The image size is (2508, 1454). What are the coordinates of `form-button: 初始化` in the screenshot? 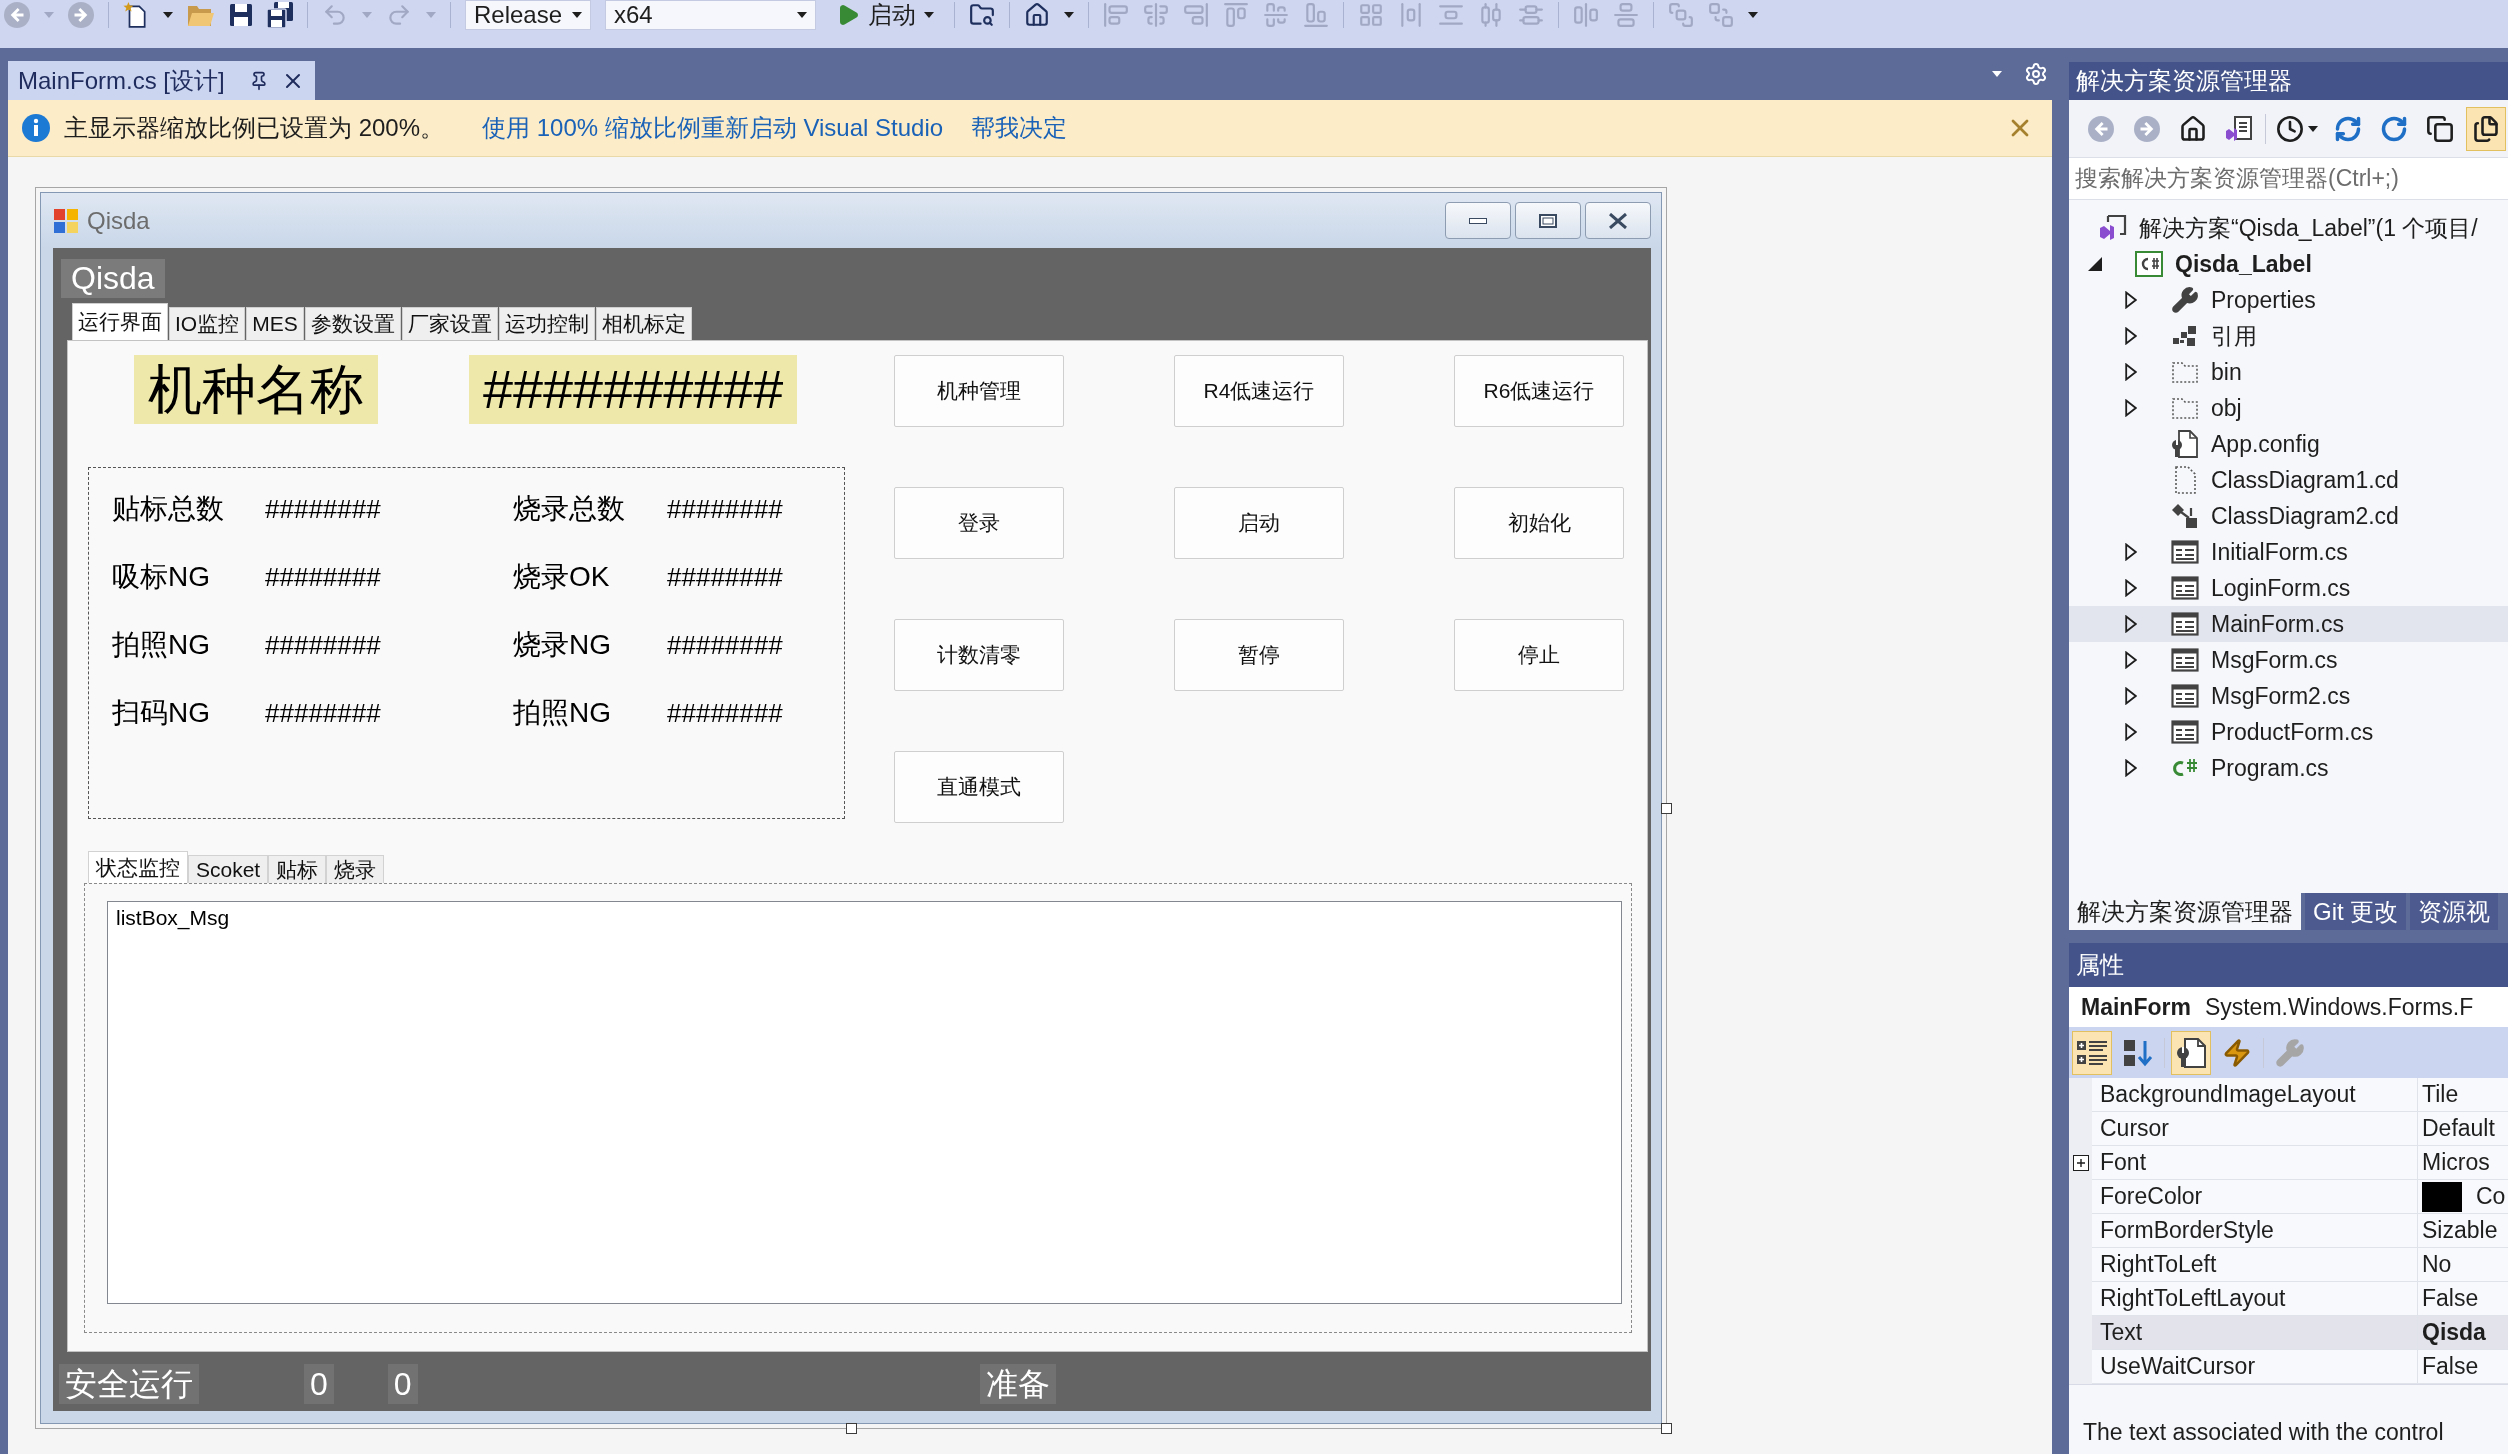 It's located at (1539, 523).